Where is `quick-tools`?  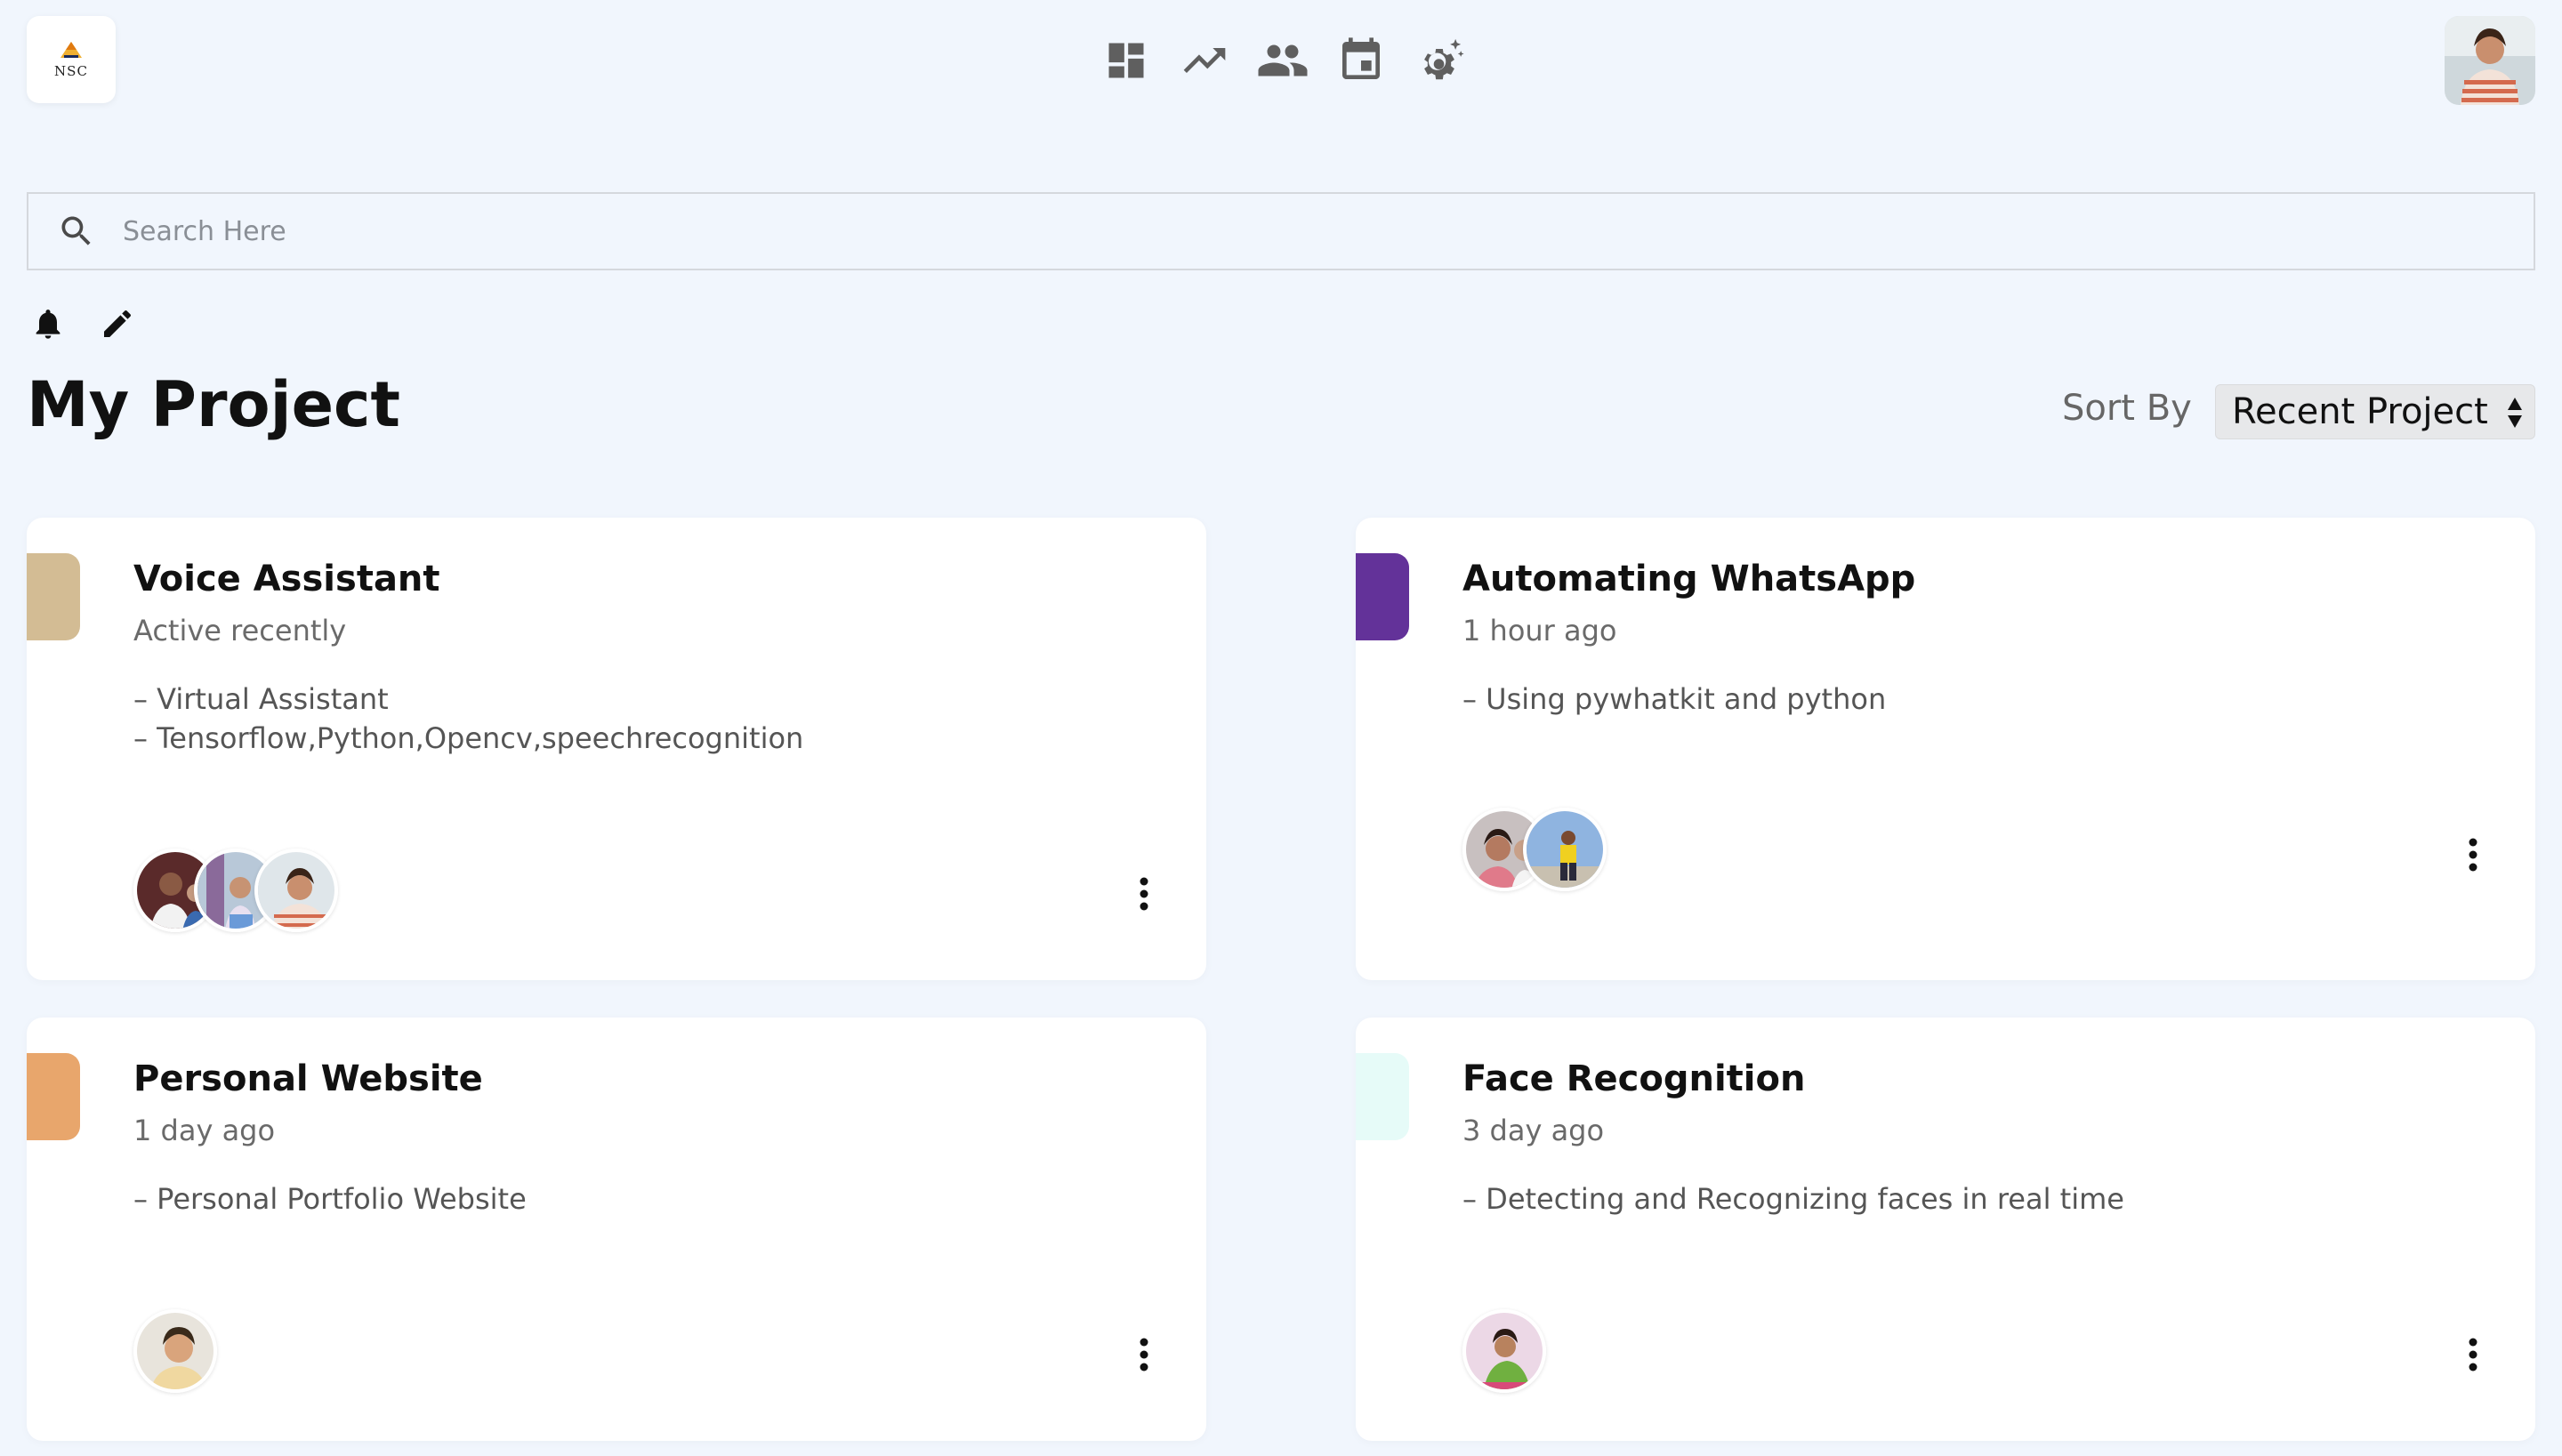 quick-tools is located at coordinates (83, 323).